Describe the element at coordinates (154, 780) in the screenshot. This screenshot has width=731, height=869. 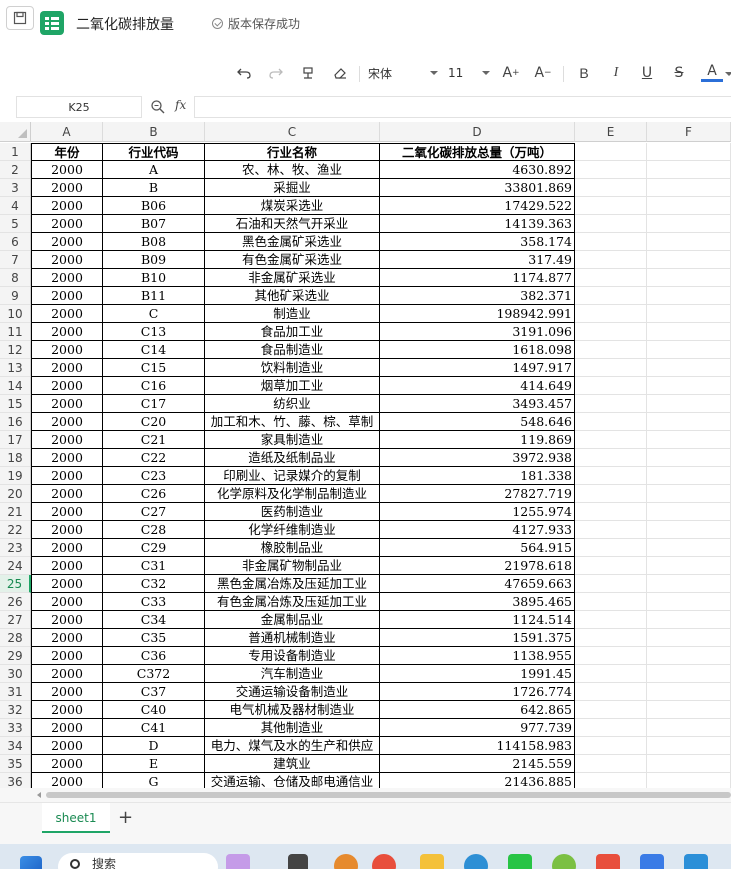
I see `code-cell: G` at that location.